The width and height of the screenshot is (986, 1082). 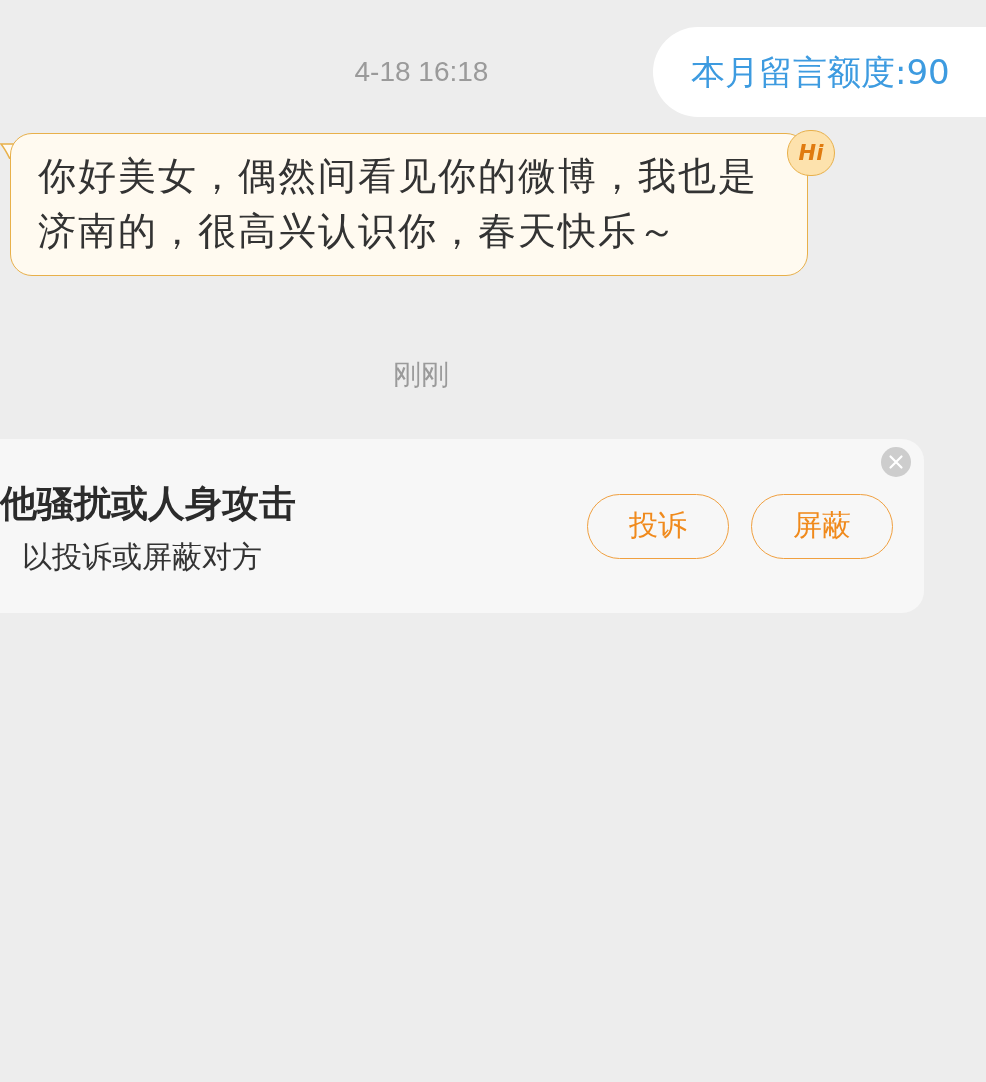 What do you see at coordinates (811, 153) in the screenshot?
I see `hi-badge: Hi` at bounding box center [811, 153].